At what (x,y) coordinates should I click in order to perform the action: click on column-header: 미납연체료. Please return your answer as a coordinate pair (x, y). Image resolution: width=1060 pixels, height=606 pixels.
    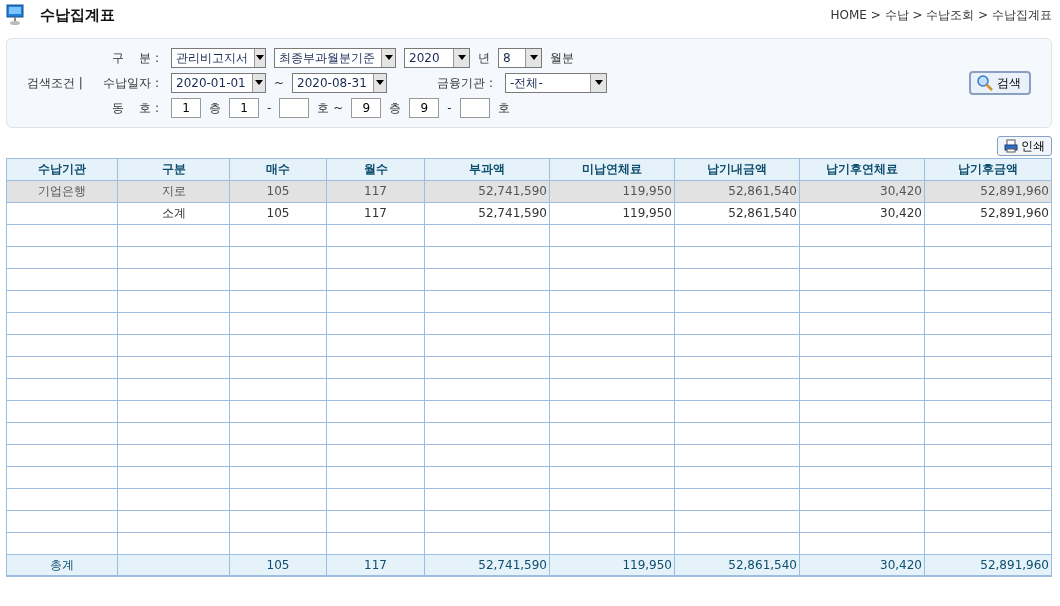
    Looking at the image, I should click on (612, 169).